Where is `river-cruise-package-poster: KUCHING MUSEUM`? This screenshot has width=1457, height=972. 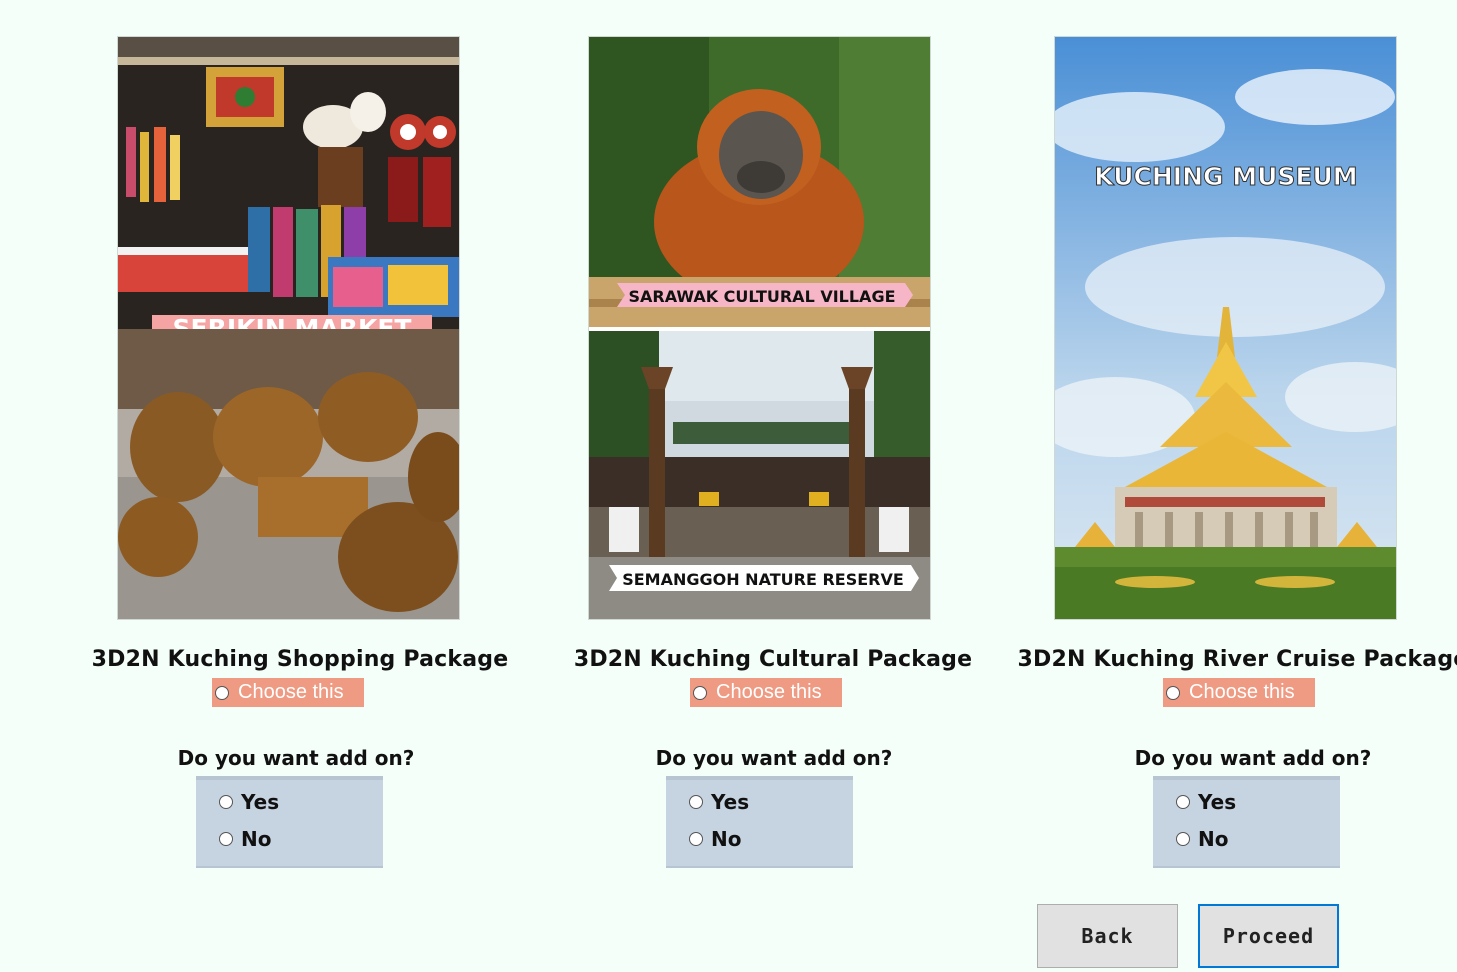 river-cruise-package-poster: KUCHING MUSEUM is located at coordinates (1225, 328).